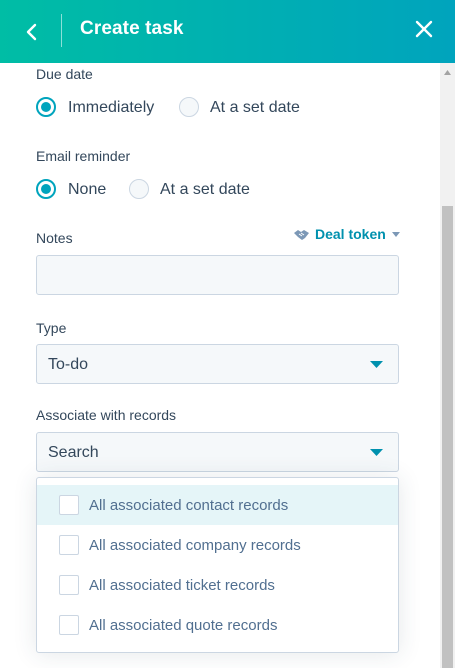 Image resolution: width=455 pixels, height=668 pixels. Describe the element at coordinates (217, 275) in the screenshot. I see `notes-input` at that location.